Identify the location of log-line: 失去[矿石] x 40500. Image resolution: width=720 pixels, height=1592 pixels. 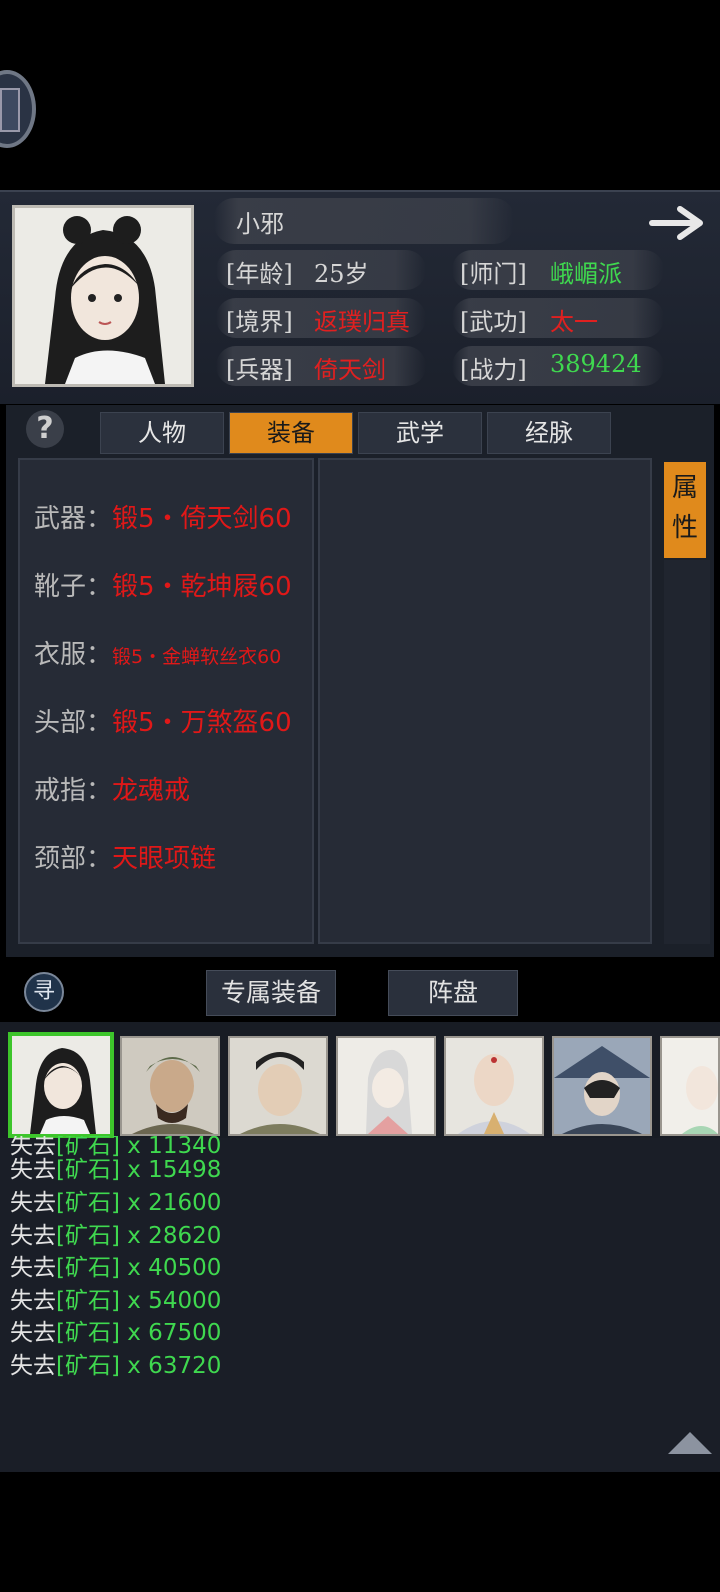
(115, 1265).